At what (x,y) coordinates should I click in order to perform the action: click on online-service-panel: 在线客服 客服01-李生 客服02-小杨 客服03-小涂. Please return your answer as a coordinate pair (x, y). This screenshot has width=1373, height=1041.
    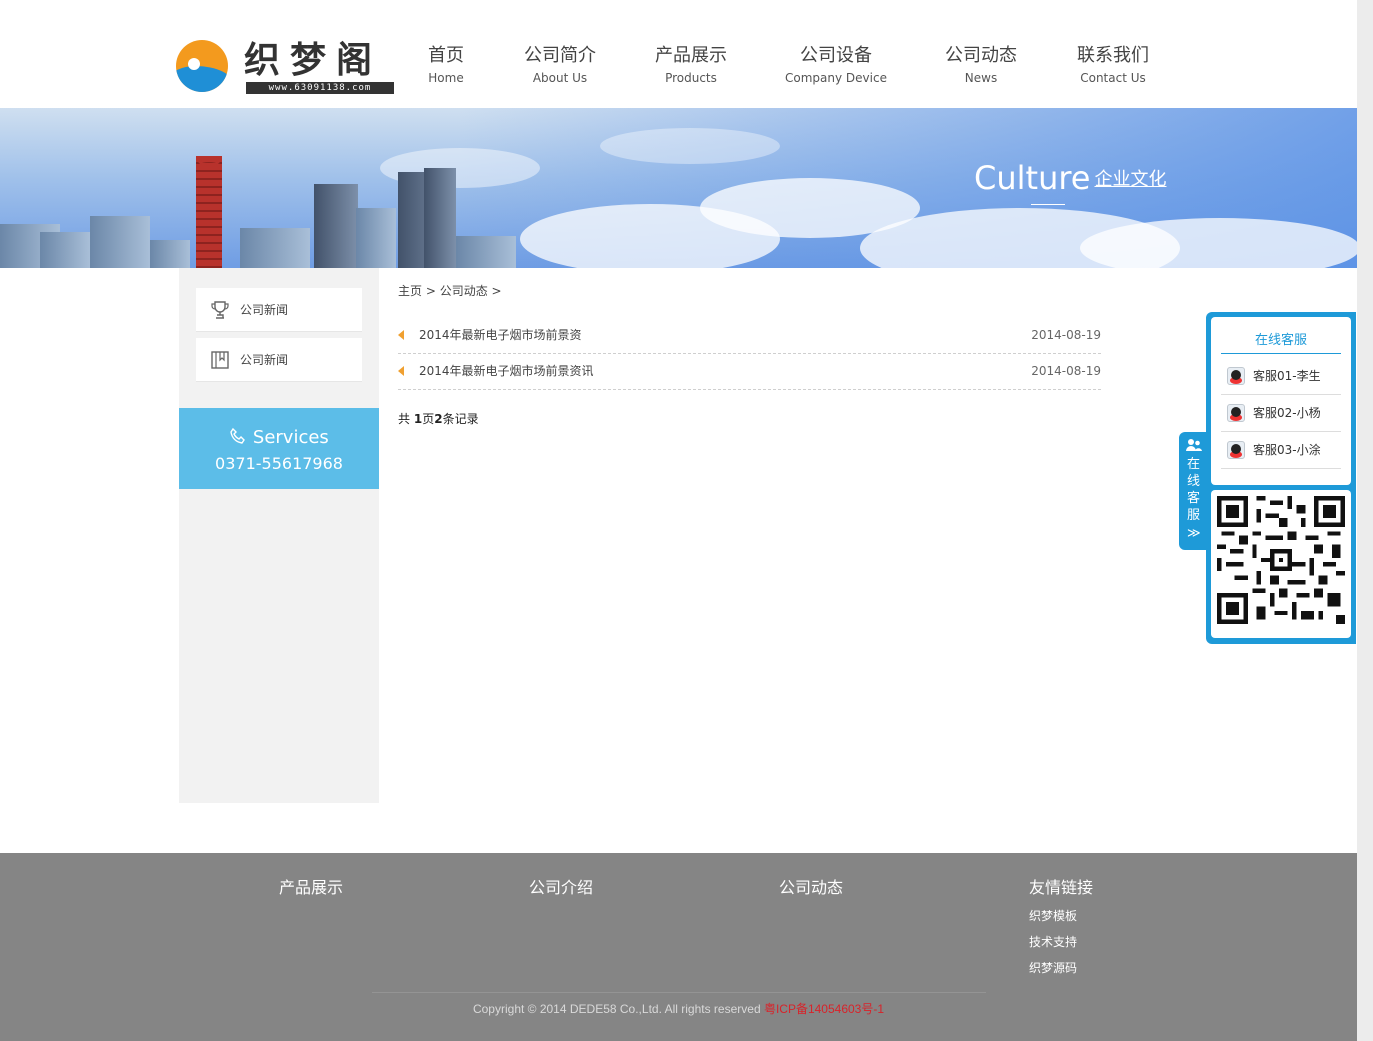
    Looking at the image, I should click on (1281, 478).